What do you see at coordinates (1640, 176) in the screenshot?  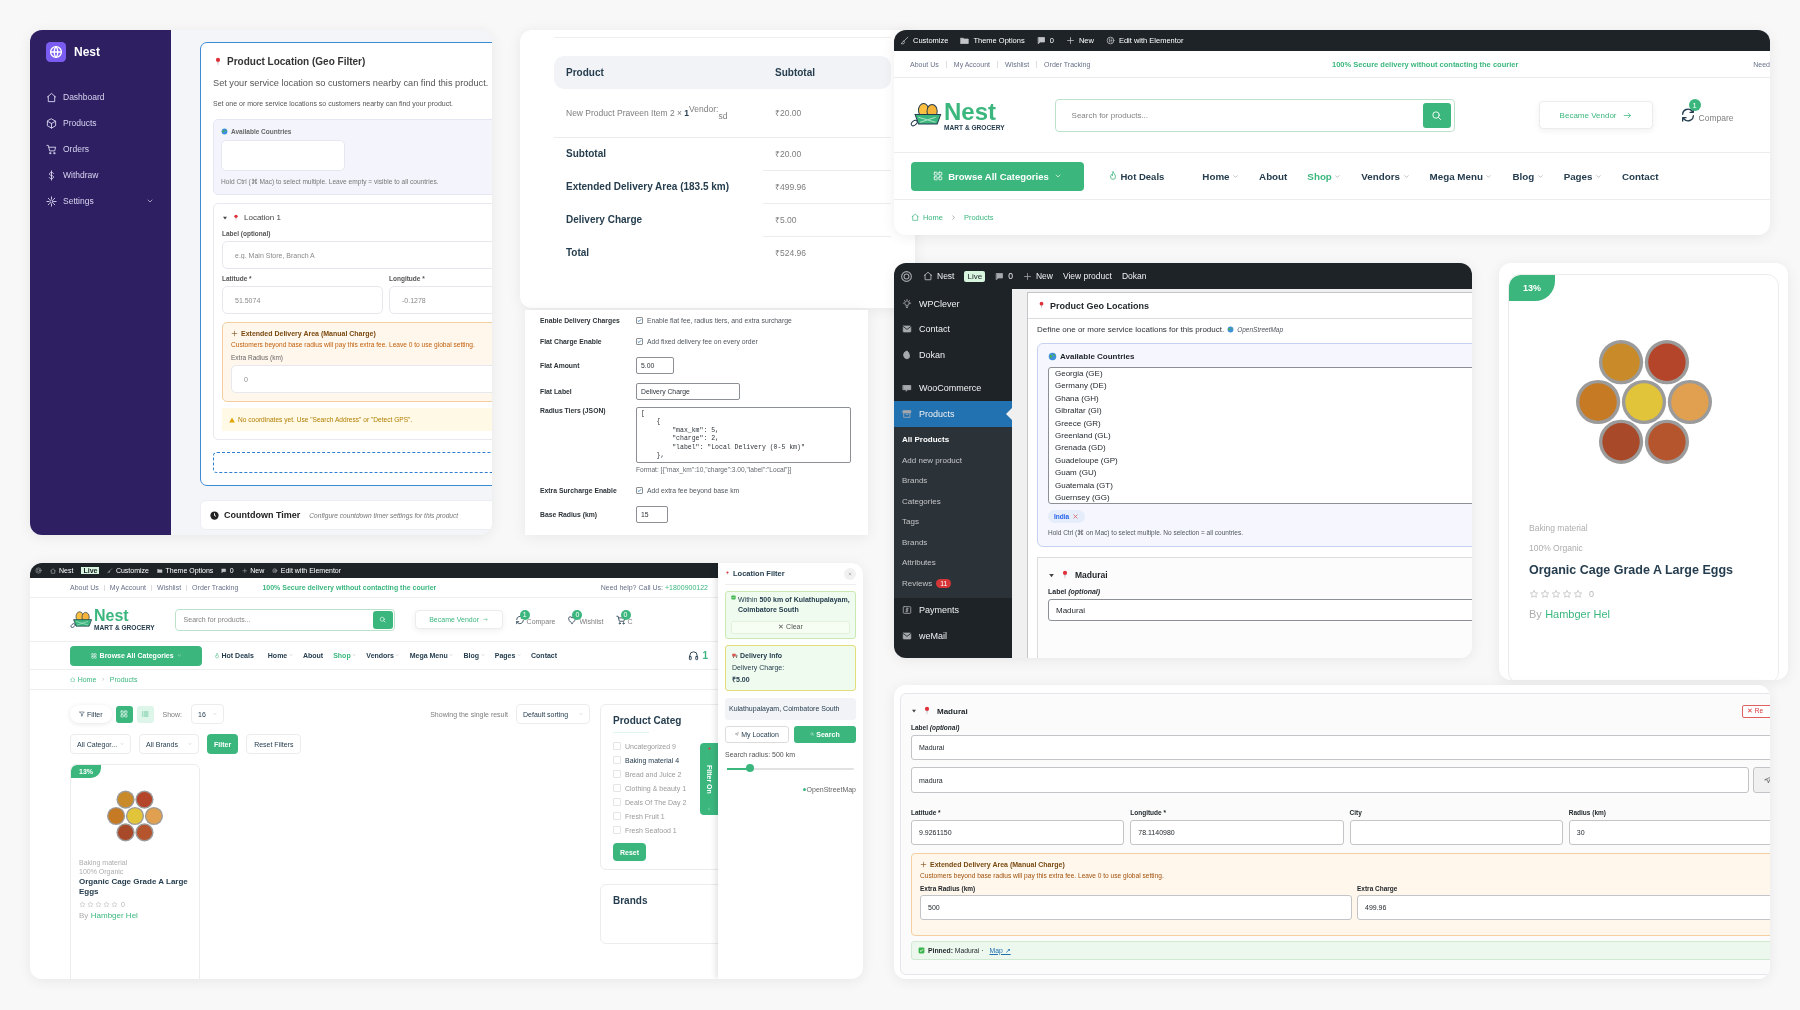 I see `nav-link: Contact` at bounding box center [1640, 176].